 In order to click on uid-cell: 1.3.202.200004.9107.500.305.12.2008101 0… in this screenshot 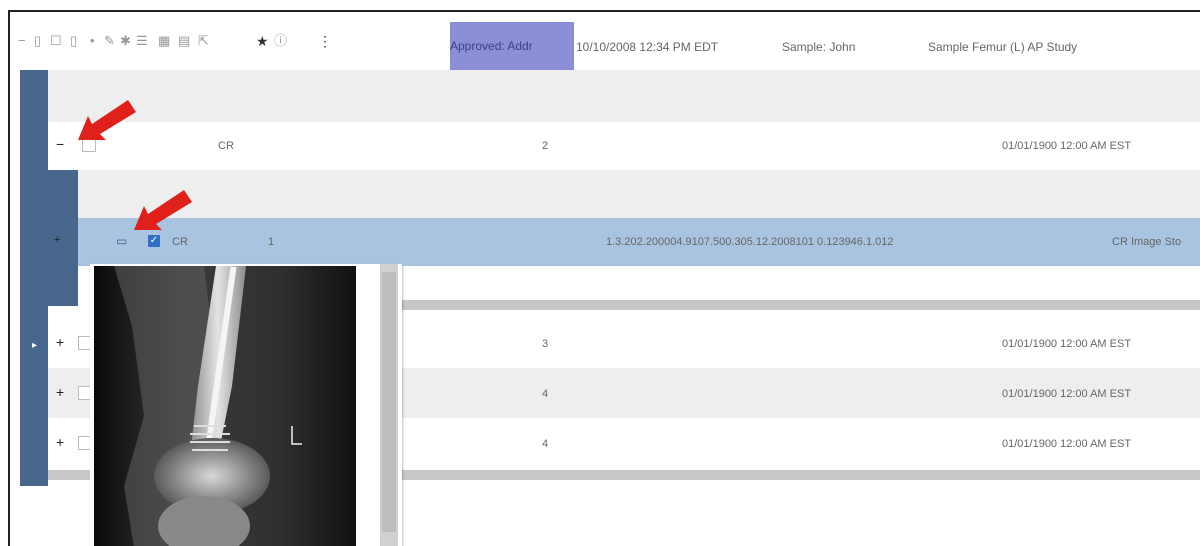, I will do `click(750, 242)`.